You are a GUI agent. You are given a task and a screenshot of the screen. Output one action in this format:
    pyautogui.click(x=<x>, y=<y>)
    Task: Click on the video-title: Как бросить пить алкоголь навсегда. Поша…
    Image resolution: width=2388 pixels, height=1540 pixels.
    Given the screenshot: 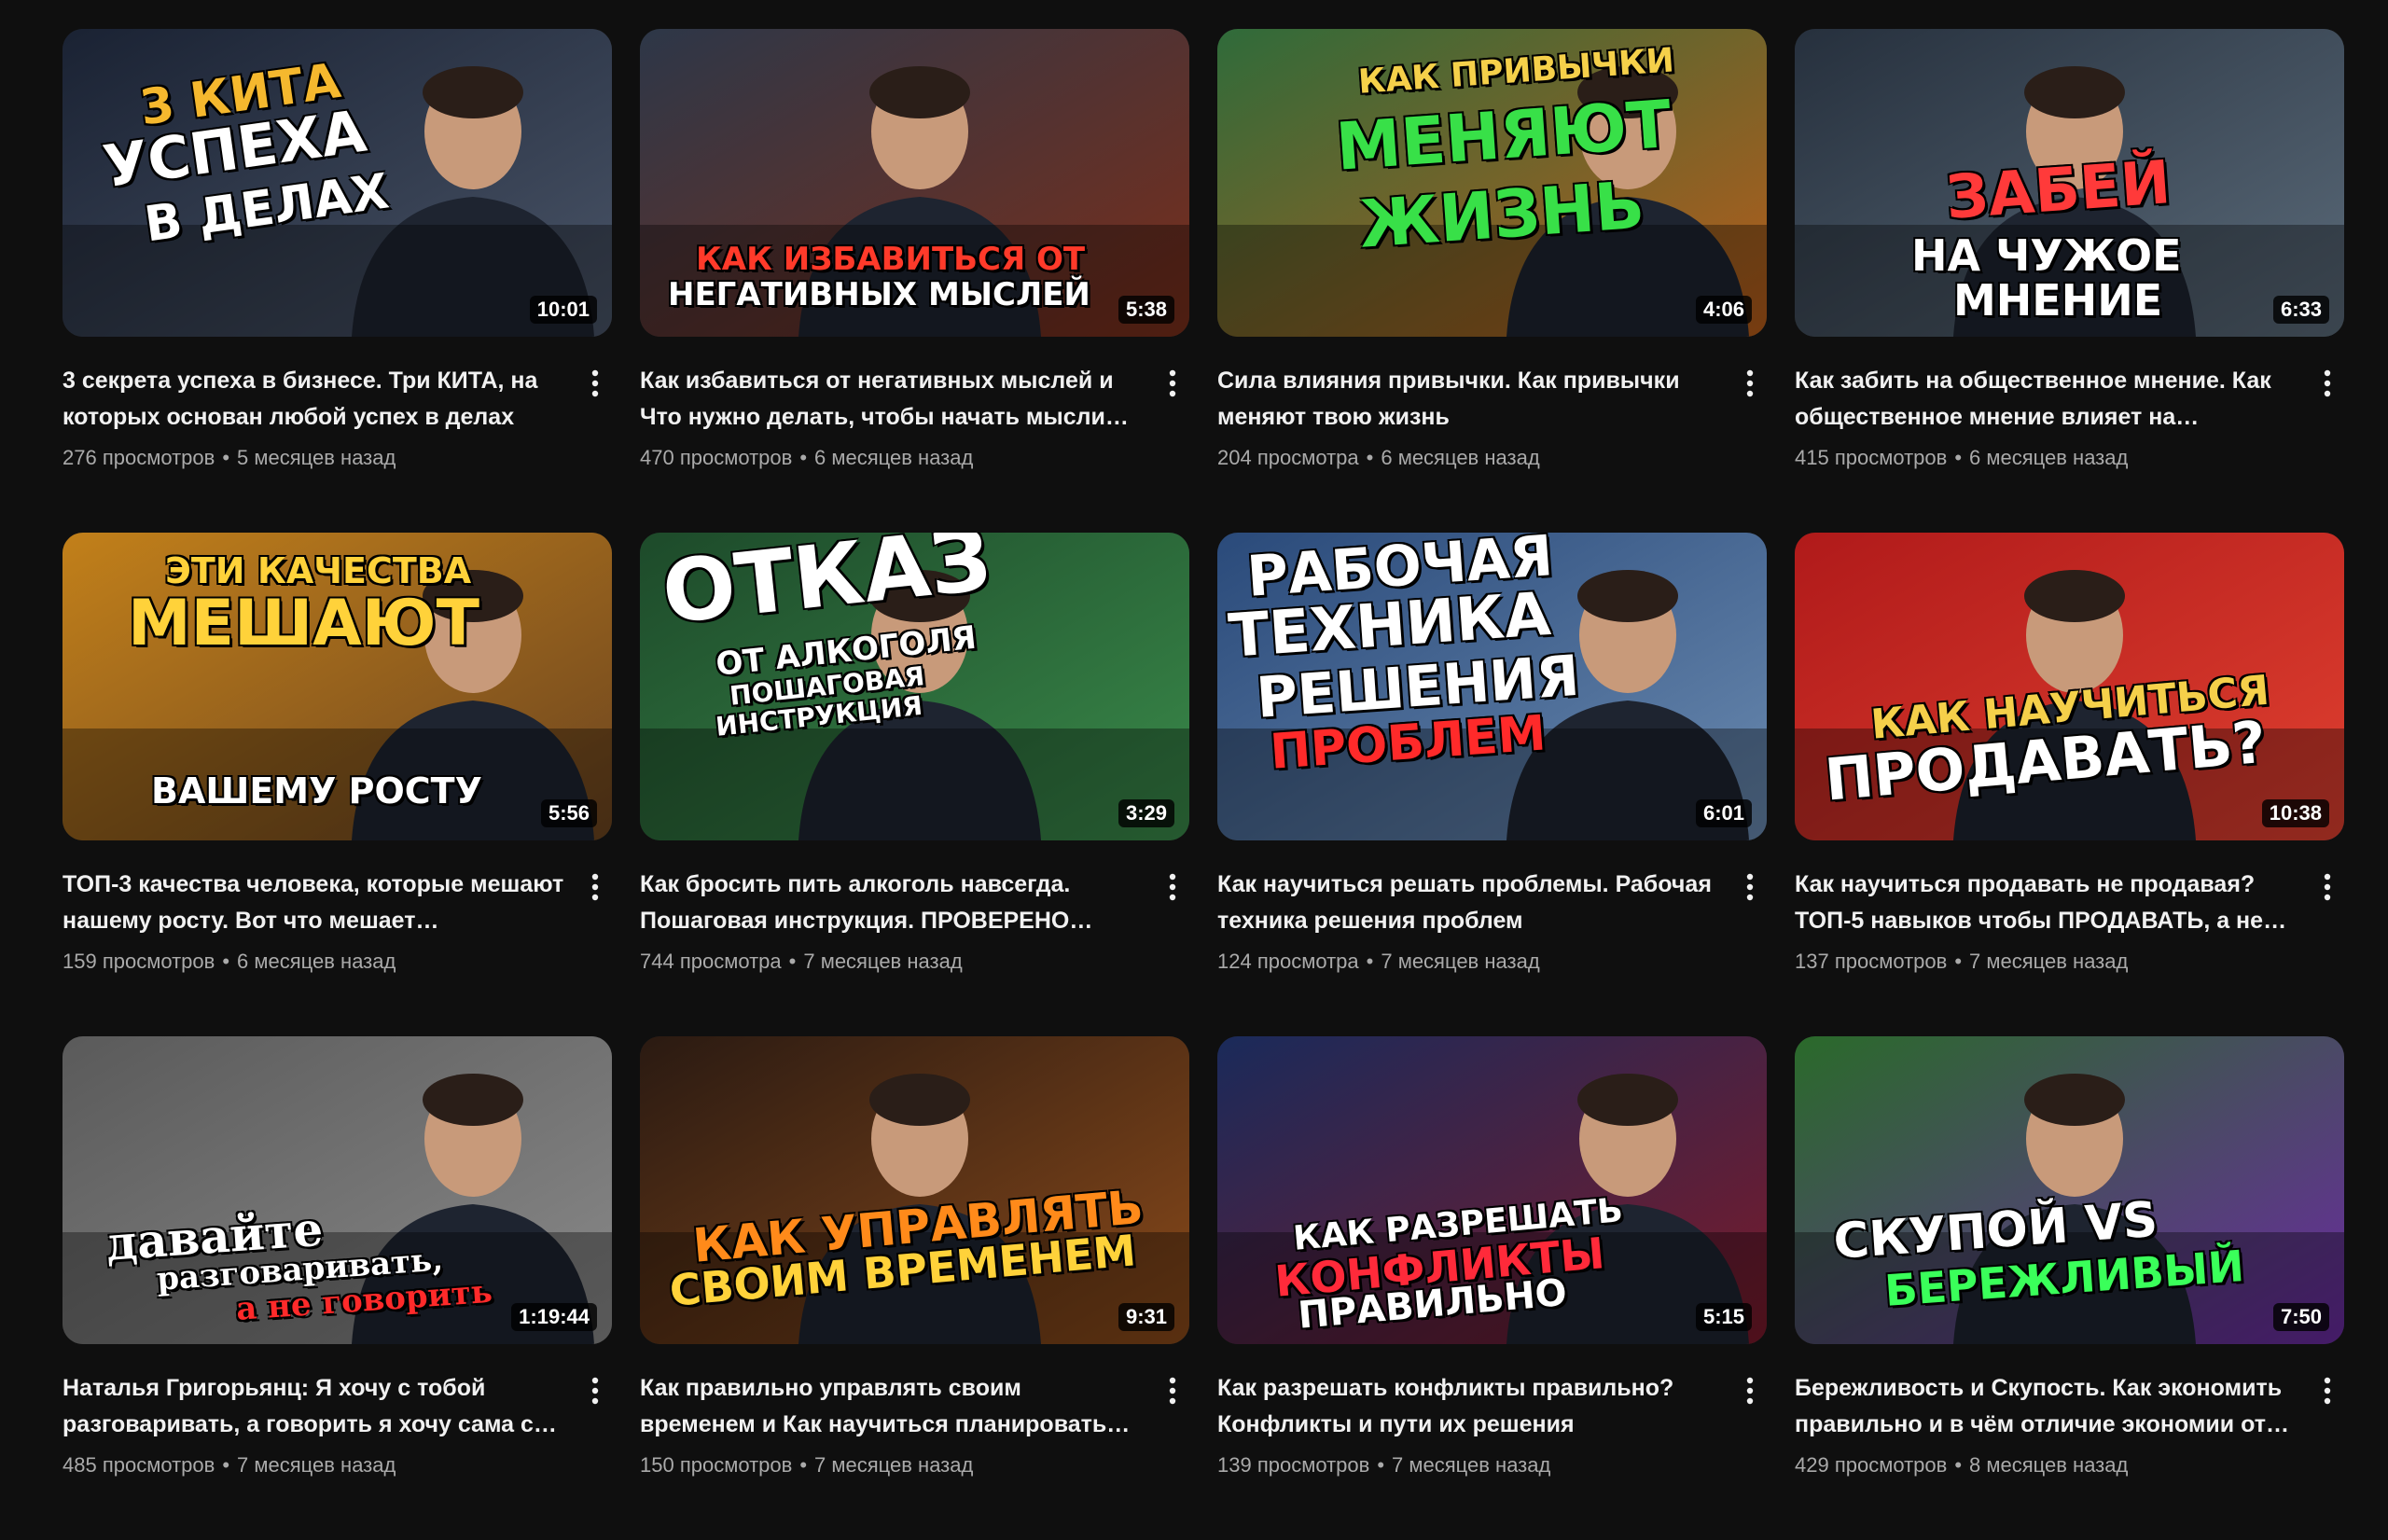 What is the action you would take?
    pyautogui.click(x=891, y=903)
    